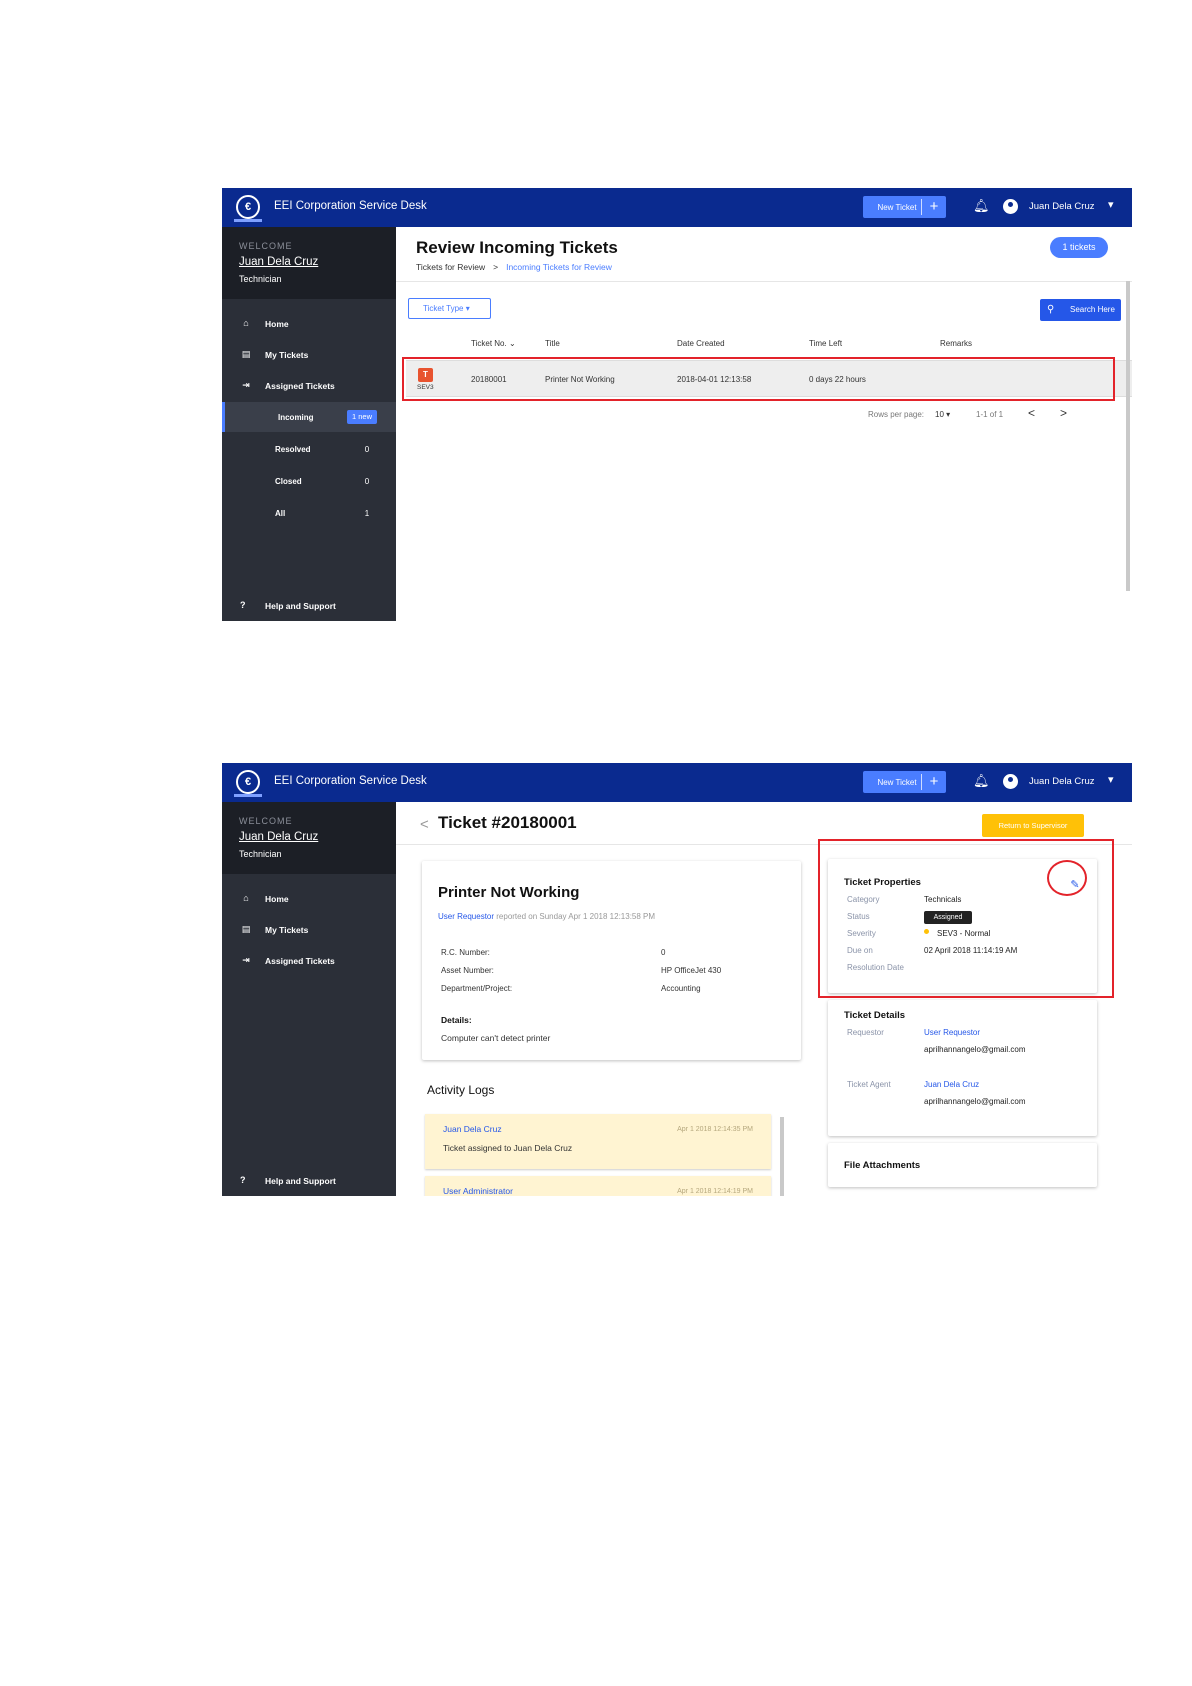  Describe the element at coordinates (467, 970) in the screenshot. I see `field-label: Asset Number:` at that location.